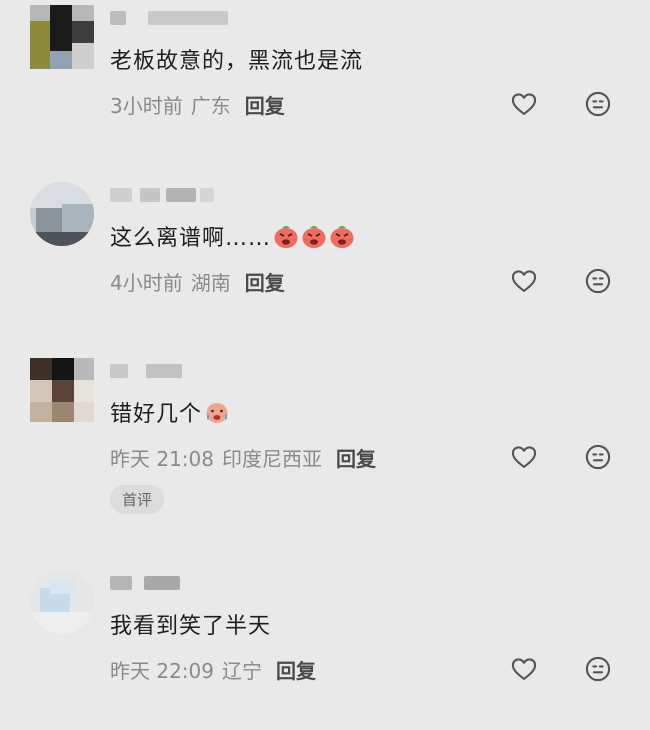 The height and width of the screenshot is (730, 650). I want to click on comment-text-content: 我看到笑了半天, so click(191, 626).